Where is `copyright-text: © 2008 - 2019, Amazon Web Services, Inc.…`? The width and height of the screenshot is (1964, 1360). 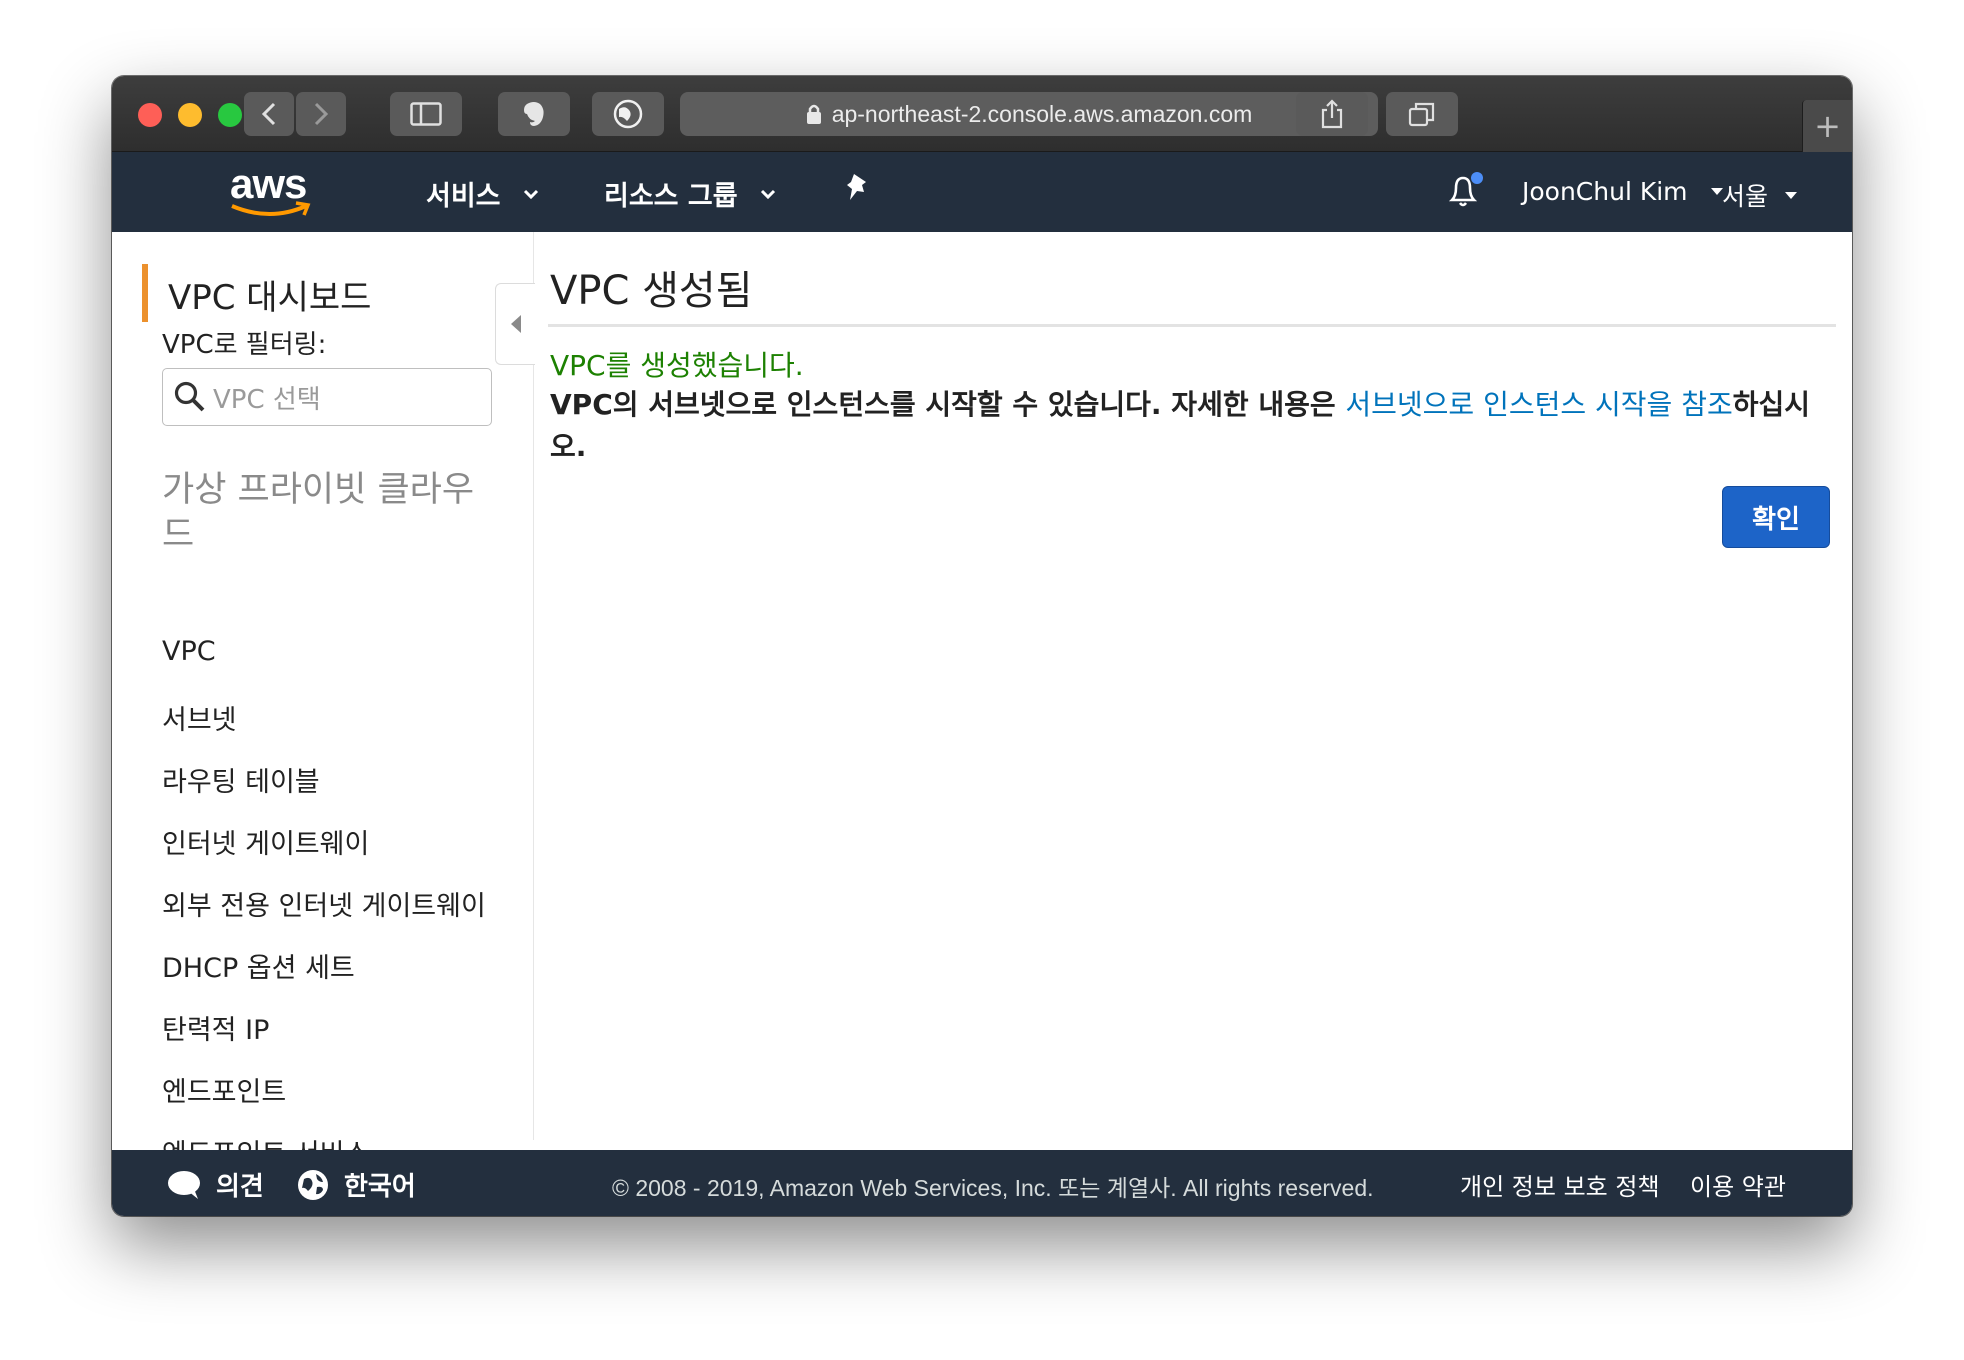 copyright-text: © 2008 - 2019, Amazon Web Services, Inc.… is located at coordinates (993, 1188).